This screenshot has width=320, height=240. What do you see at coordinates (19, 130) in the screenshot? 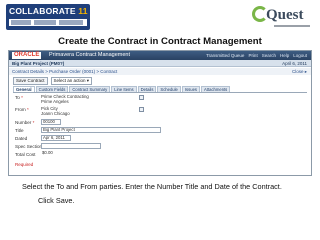
I see `title-label: Title` at bounding box center [19, 130].